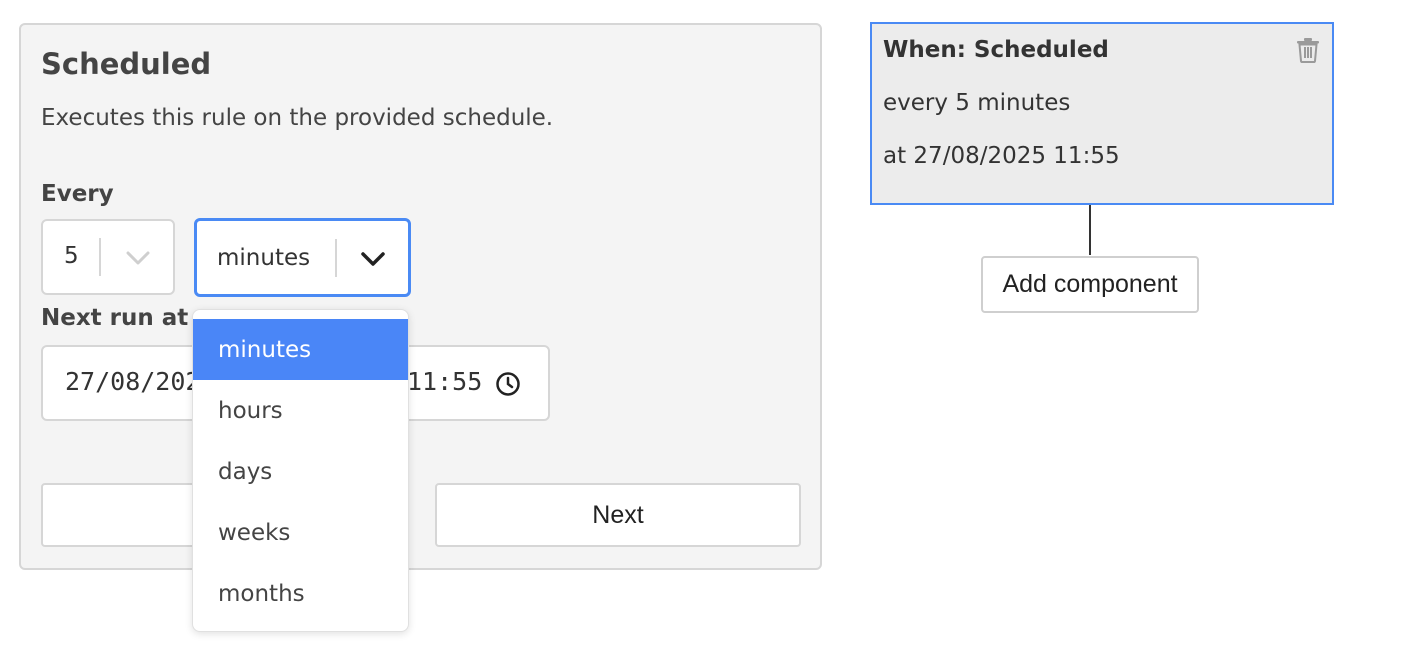 Image resolution: width=1410 pixels, height=668 pixels. Describe the element at coordinates (444, 381) in the screenshot. I see `time-value: 11:55` at that location.